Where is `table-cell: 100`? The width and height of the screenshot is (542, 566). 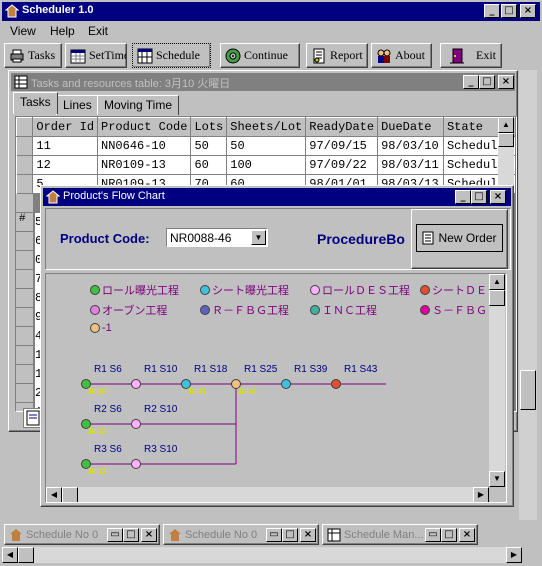 table-cell: 100 is located at coordinates (266, 165).